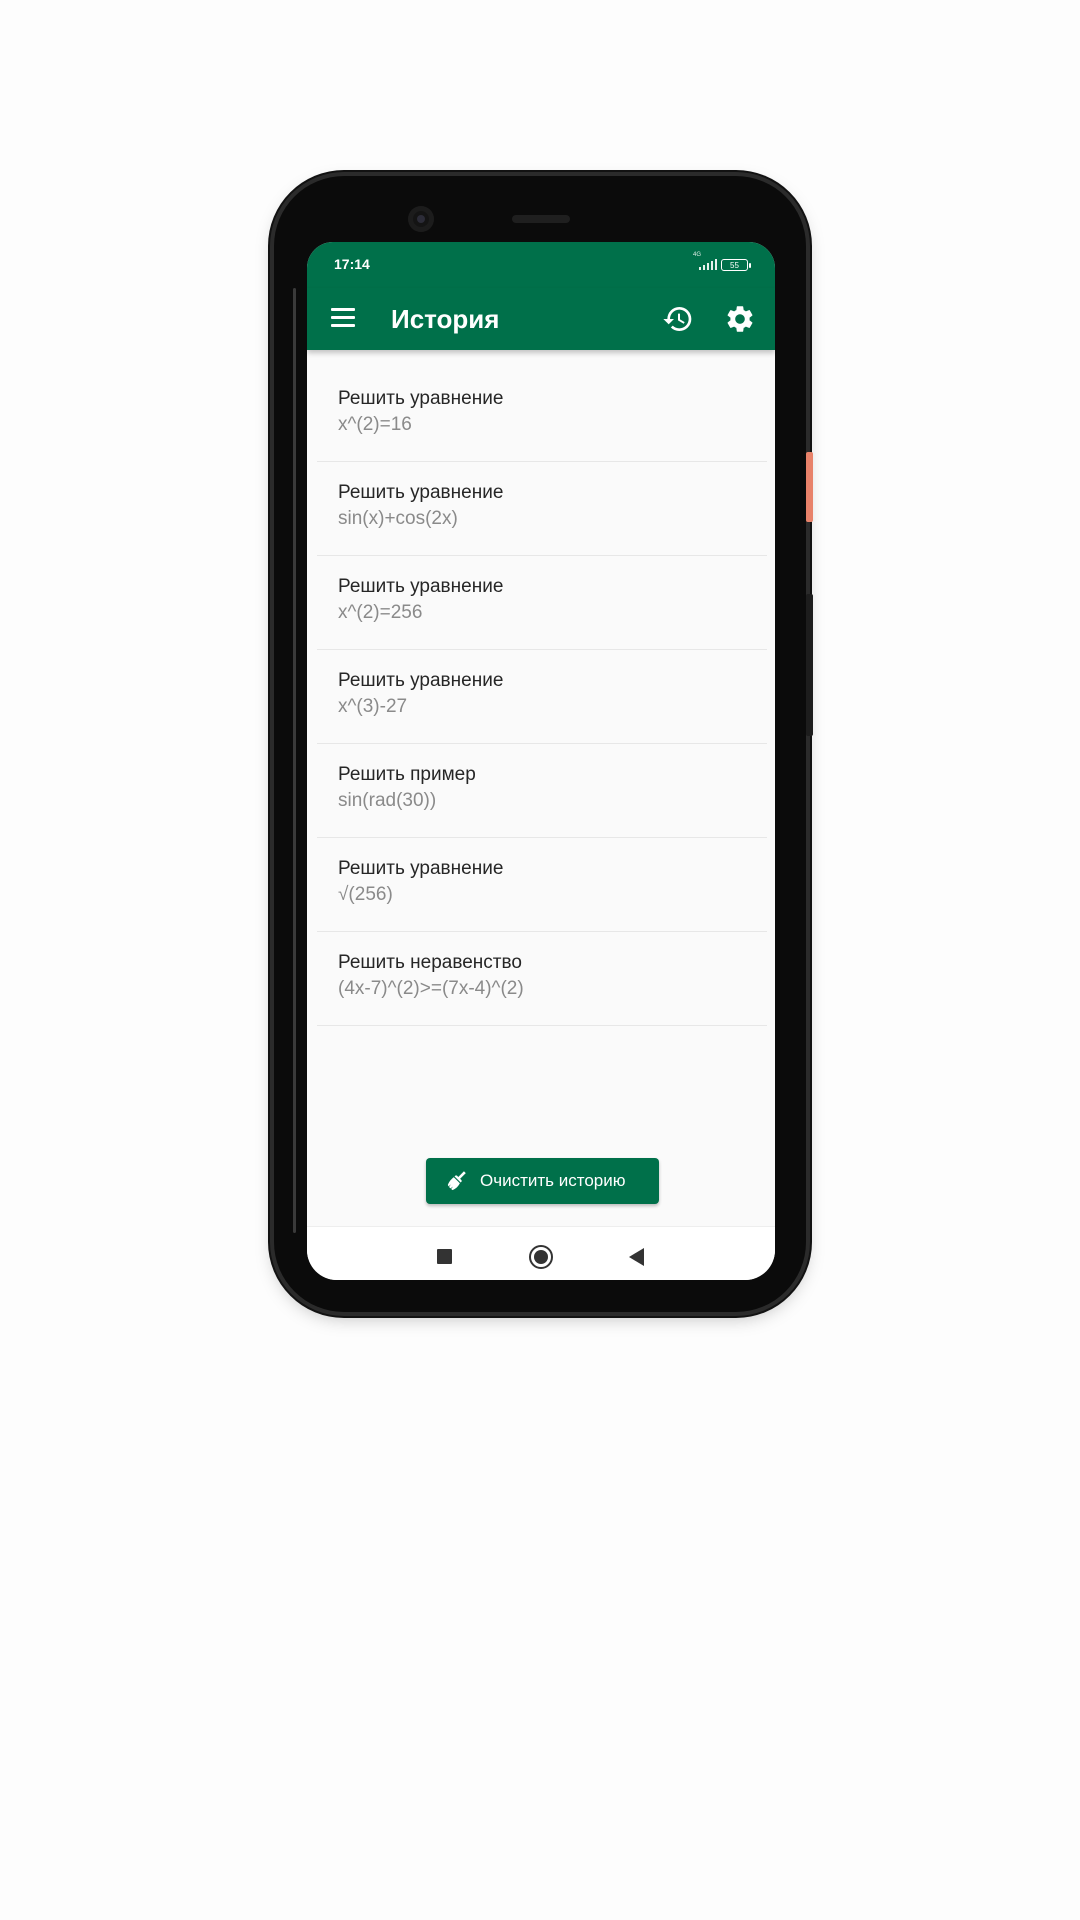 This screenshot has width=1080, height=1920. I want to click on network-type: 4G, so click(697, 255).